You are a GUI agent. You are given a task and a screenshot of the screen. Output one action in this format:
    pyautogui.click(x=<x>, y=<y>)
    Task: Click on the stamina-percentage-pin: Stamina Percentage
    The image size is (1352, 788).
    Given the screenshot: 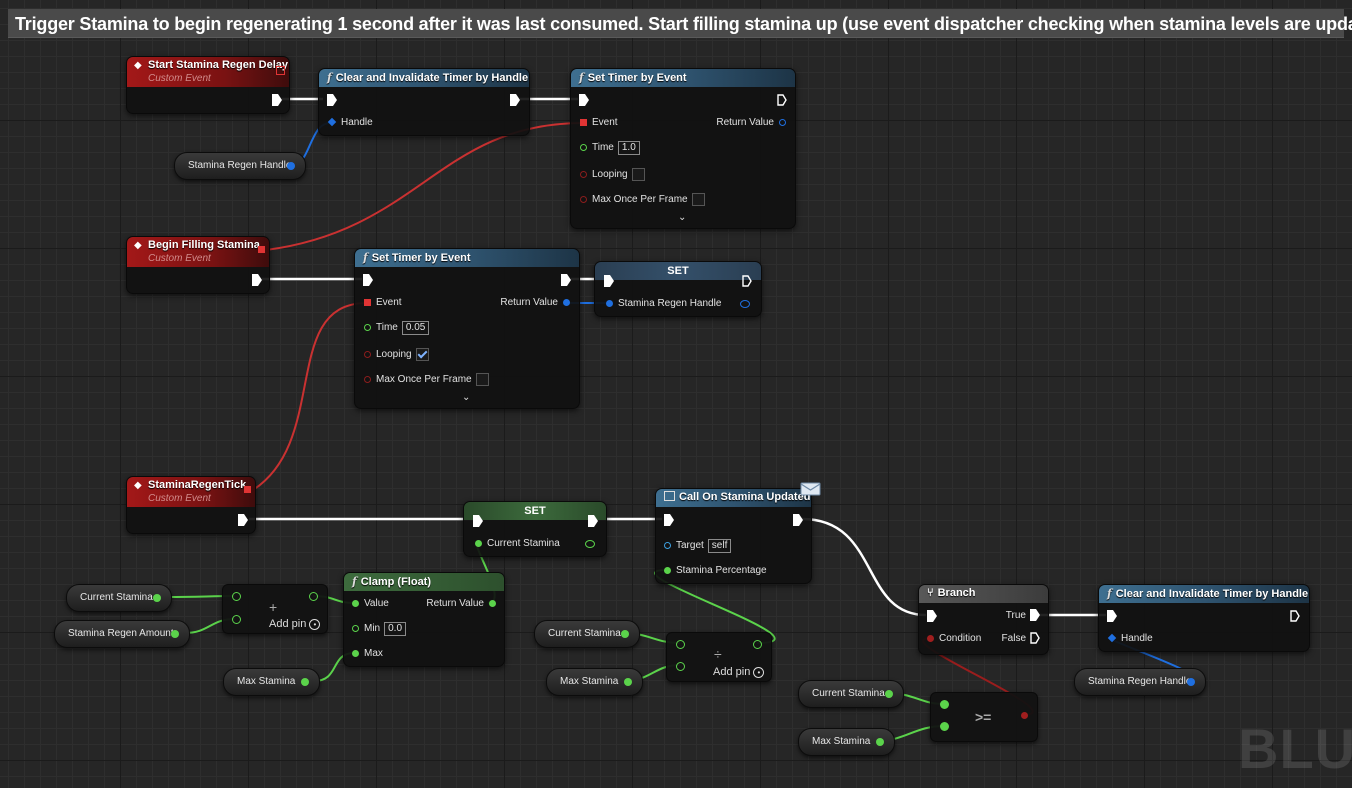 What is the action you would take?
    pyautogui.click(x=715, y=571)
    